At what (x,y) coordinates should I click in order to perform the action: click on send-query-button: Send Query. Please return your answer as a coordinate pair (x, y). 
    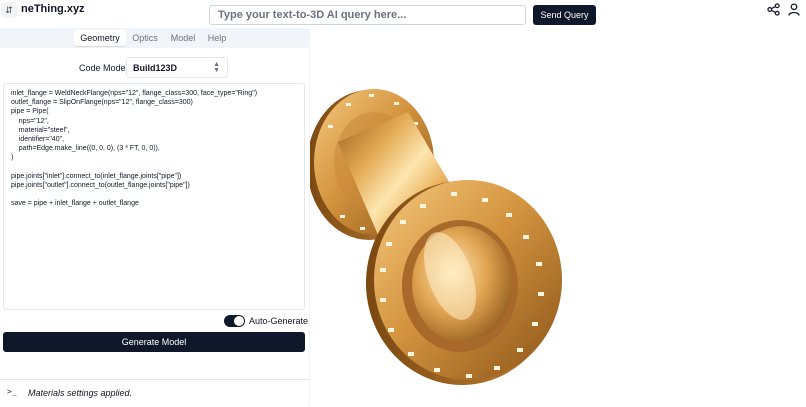
    Looking at the image, I should click on (564, 15).